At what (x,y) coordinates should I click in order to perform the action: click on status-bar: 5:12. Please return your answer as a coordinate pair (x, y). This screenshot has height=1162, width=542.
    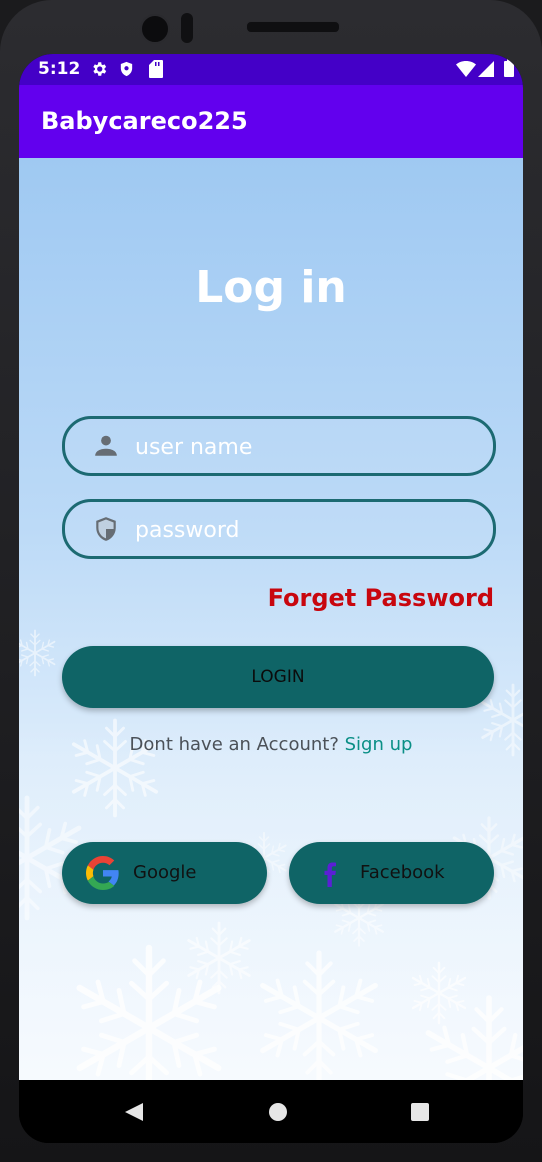
    Looking at the image, I should click on (271, 69).